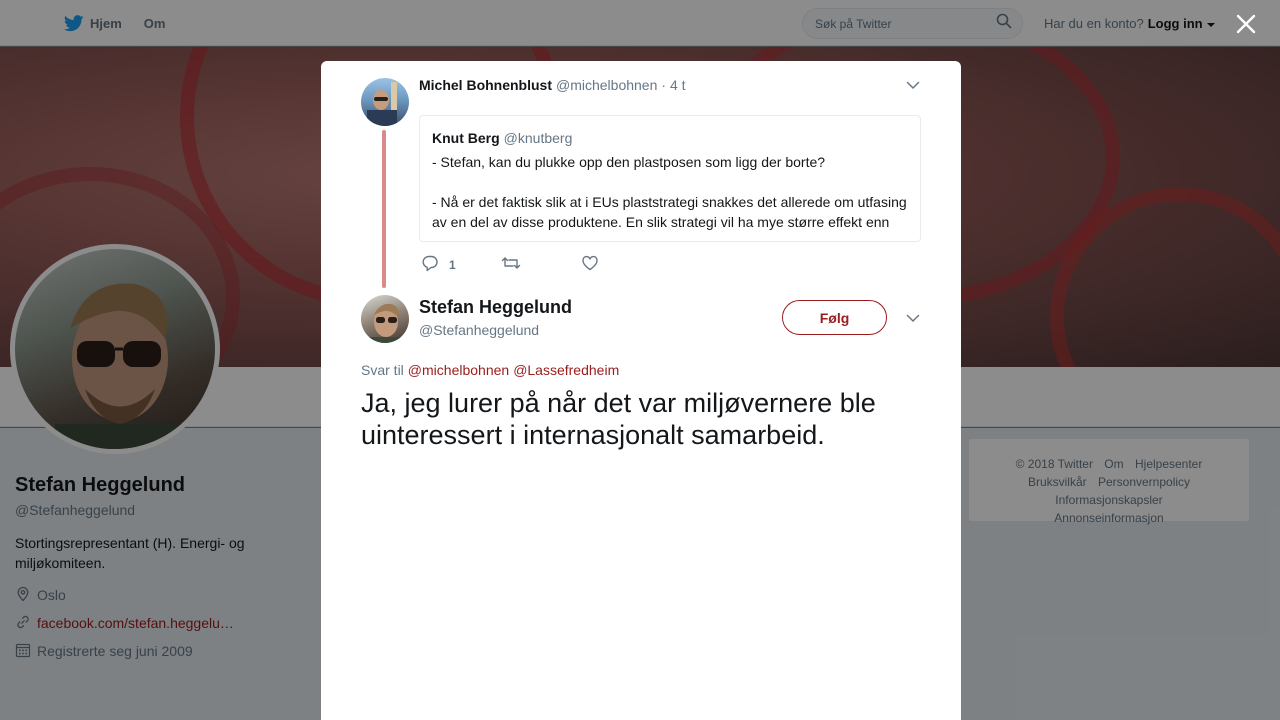  Describe the element at coordinates (538, 138) in the screenshot. I see `quoted-tweet-handle: @knutberg` at that location.